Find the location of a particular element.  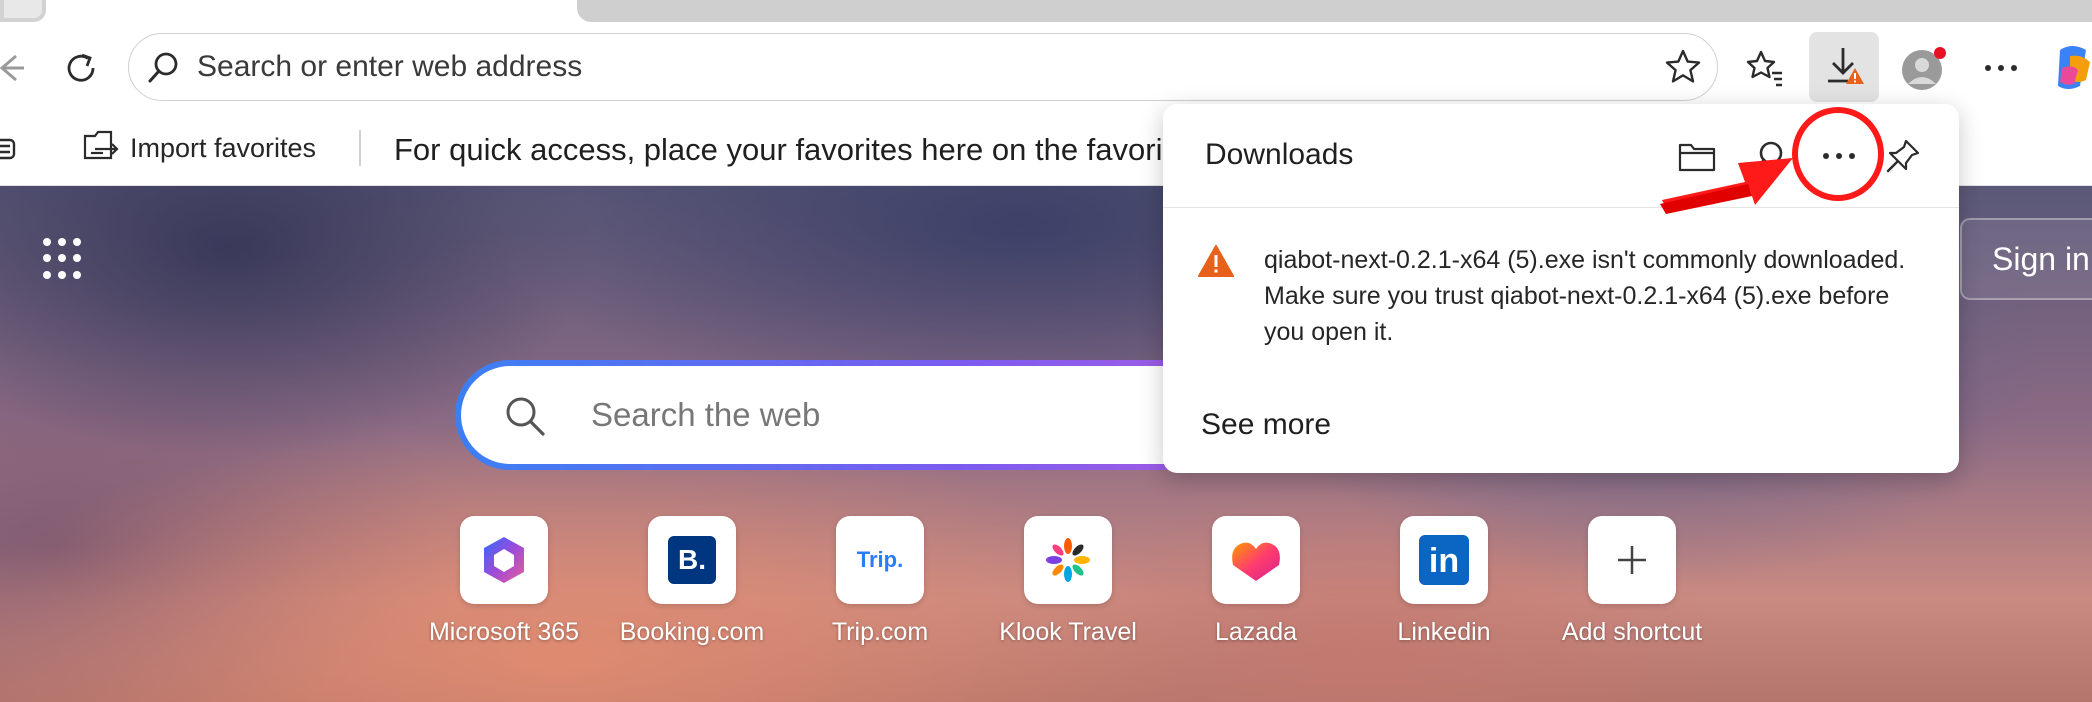

klook-icon is located at coordinates (1068, 560).